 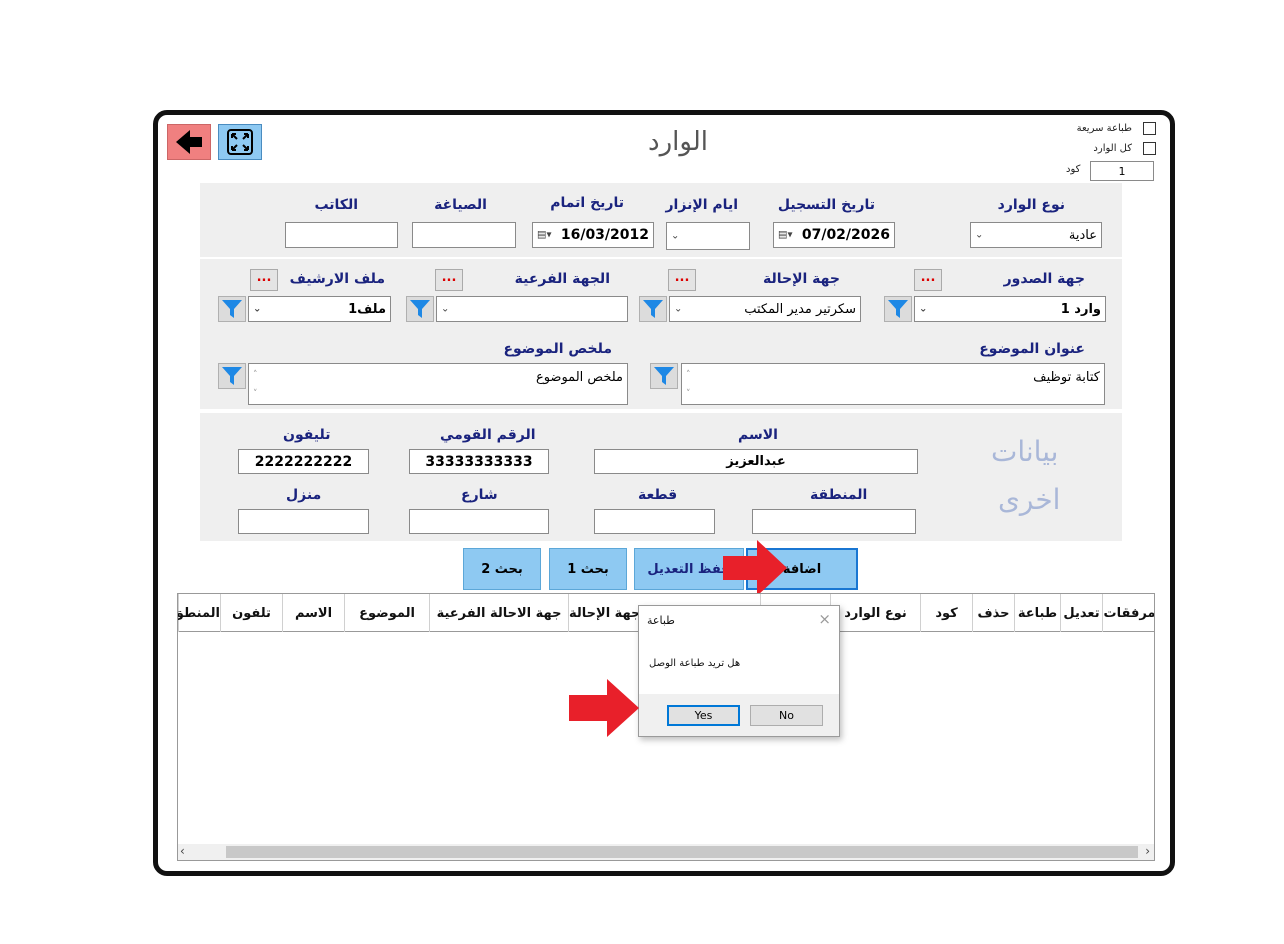 I want to click on referral-label: جهة الإحالة, so click(x=801, y=279).